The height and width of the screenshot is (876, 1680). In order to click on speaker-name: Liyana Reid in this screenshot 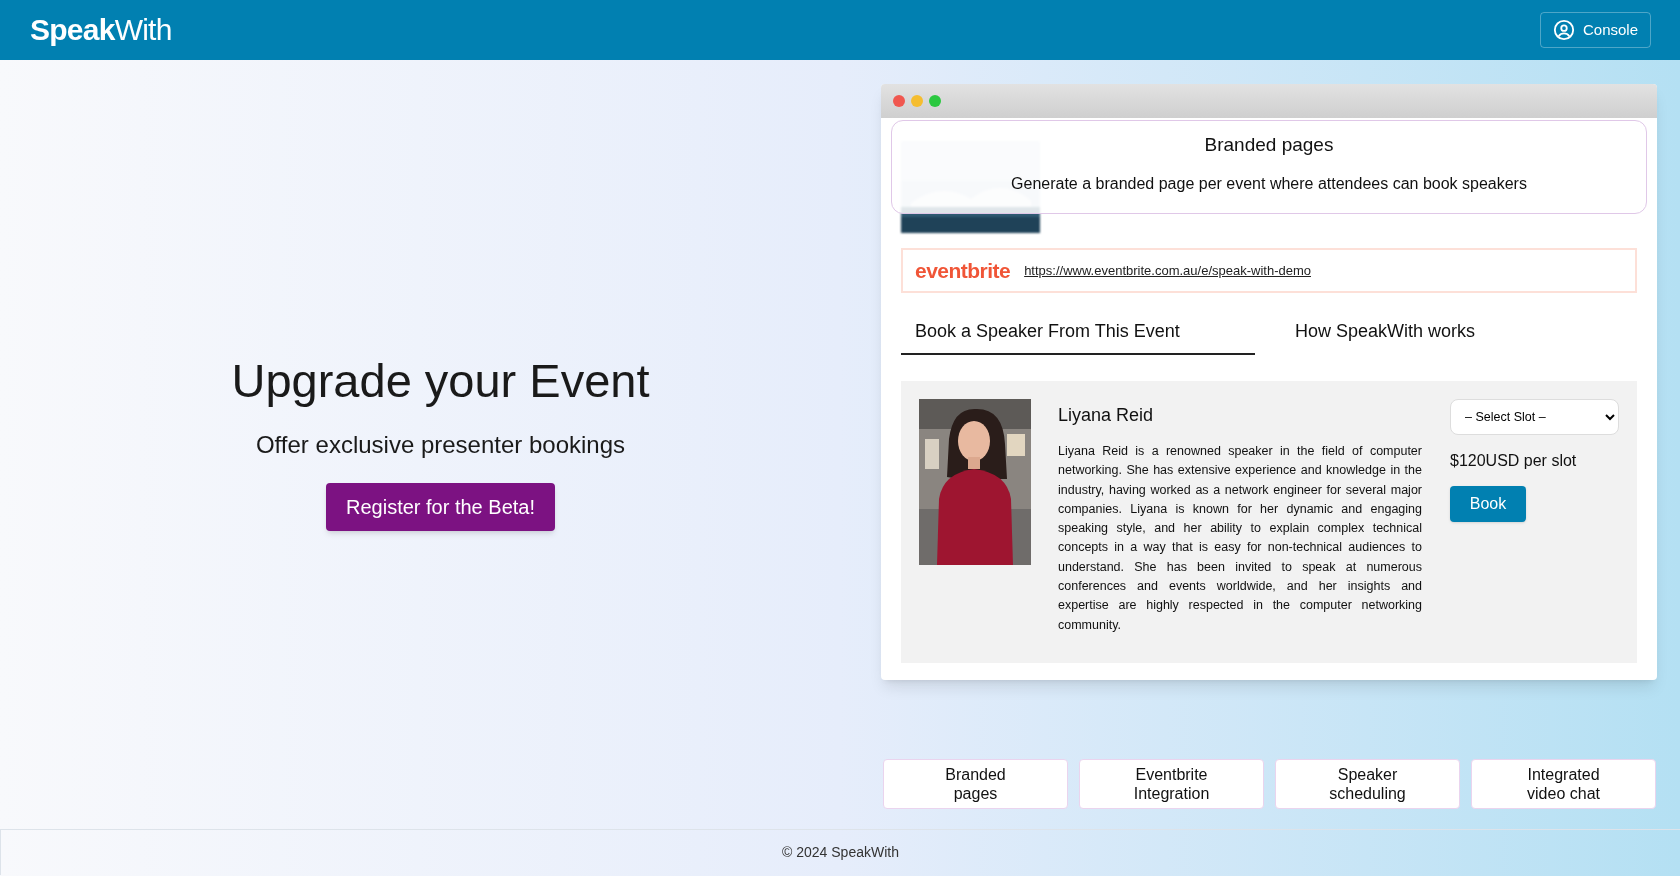, I will do `click(1106, 415)`.